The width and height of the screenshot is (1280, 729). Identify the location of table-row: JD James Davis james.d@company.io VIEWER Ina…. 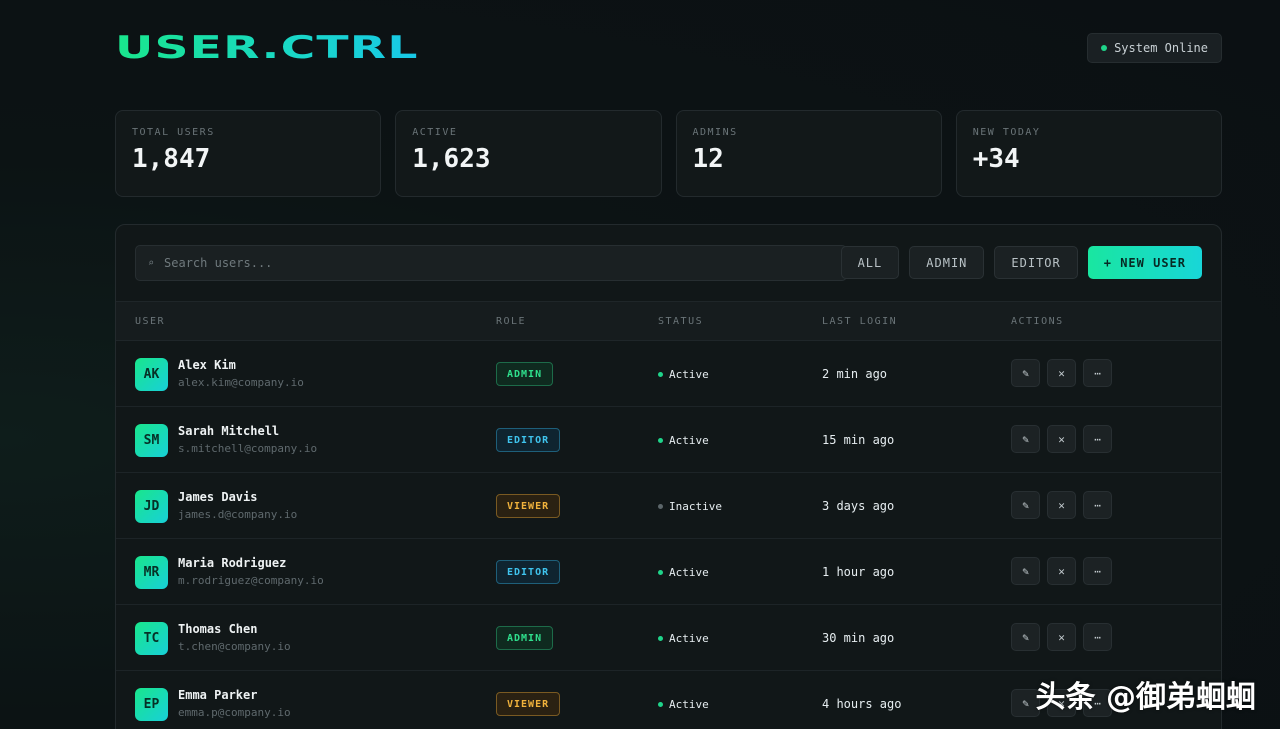
(668, 506).